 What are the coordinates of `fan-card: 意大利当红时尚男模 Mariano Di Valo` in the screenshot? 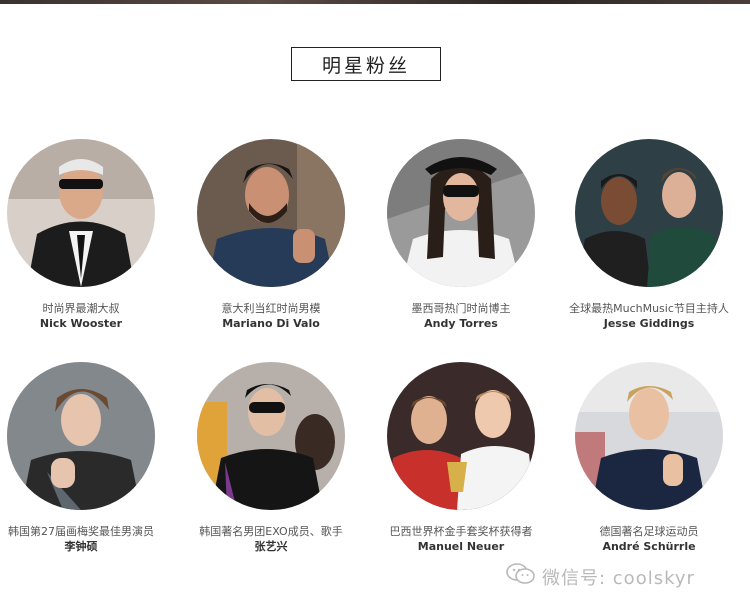 It's located at (271, 235).